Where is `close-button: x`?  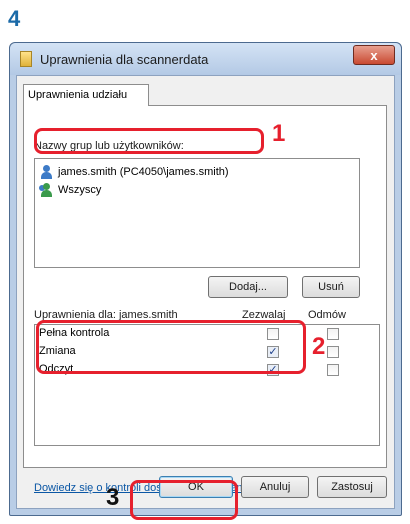 close-button: x is located at coordinates (374, 55).